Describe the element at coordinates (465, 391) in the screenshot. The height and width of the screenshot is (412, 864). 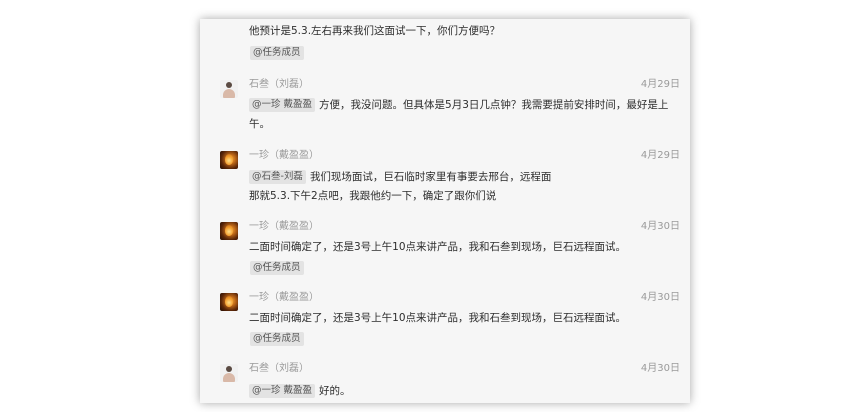
I see `message-text: @一珍 戴盈盈 好的。` at that location.